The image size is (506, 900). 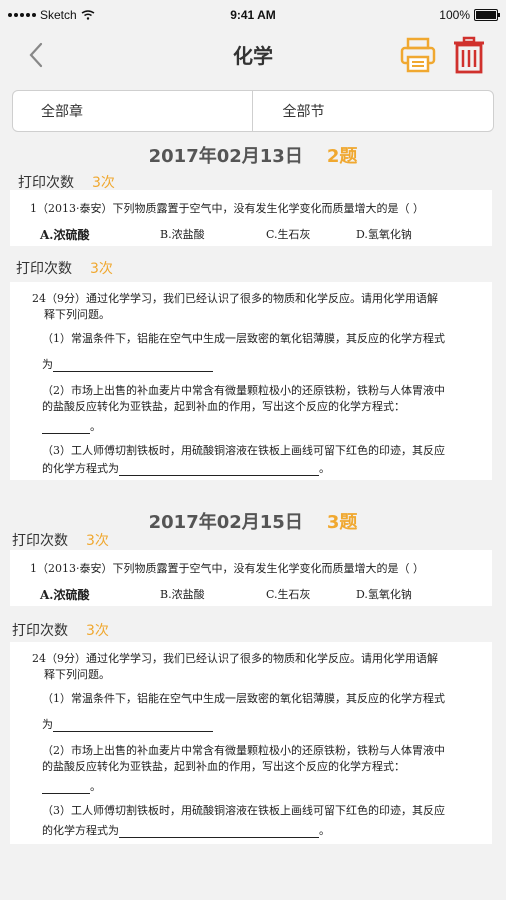 I want to click on group-count: 3题, so click(x=342, y=522).